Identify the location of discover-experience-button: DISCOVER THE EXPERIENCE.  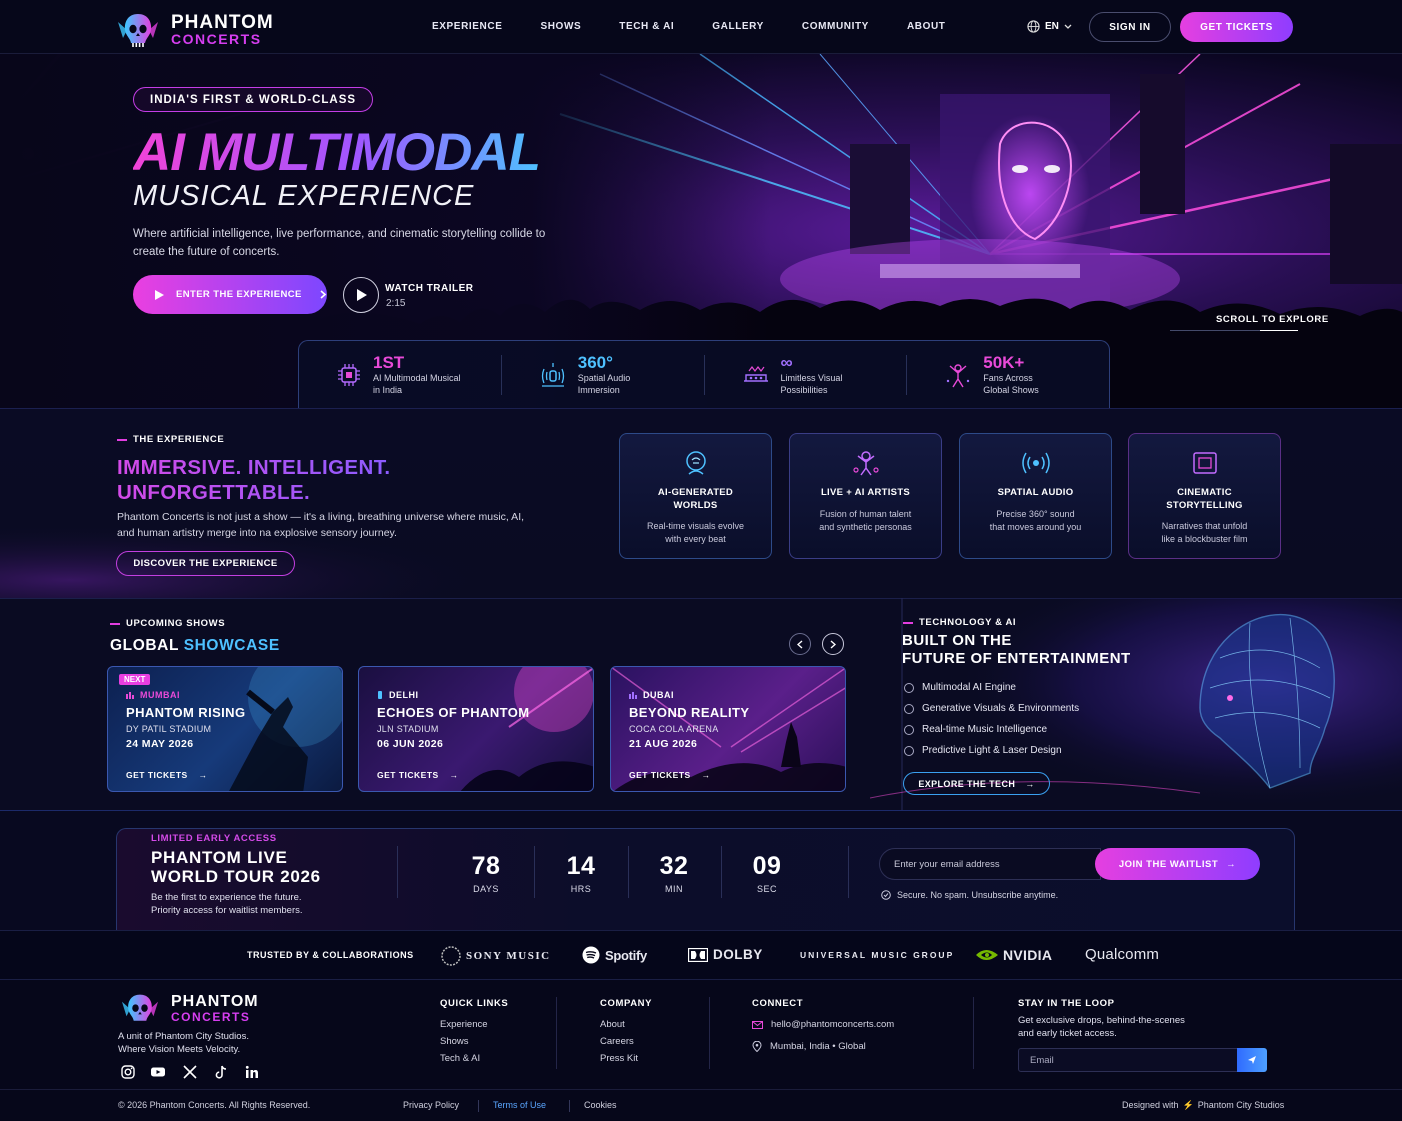
(205, 563).